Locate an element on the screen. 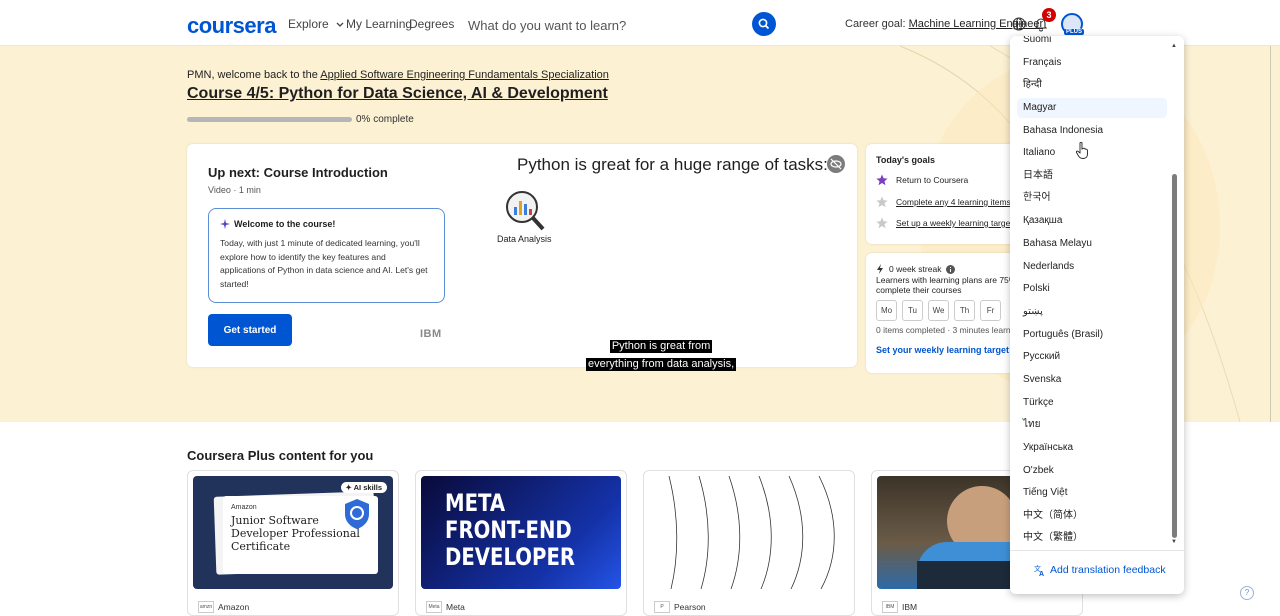 The height and width of the screenshot is (616, 1280). language-option: Bahasa Melayu is located at coordinates (1092, 244).